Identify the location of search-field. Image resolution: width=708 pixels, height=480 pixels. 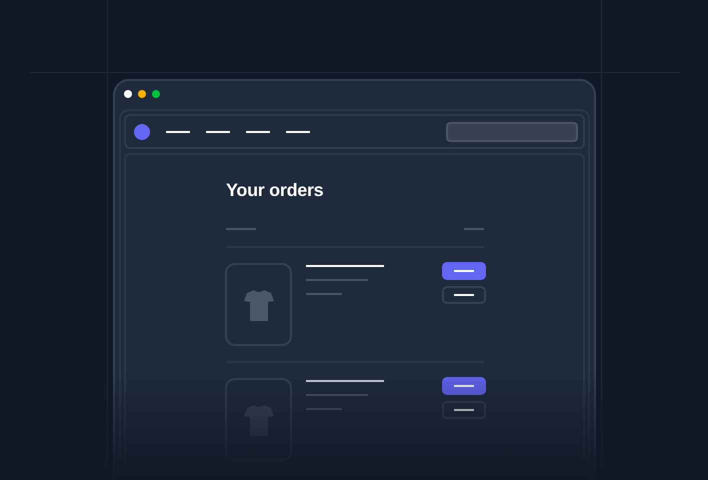
(512, 132).